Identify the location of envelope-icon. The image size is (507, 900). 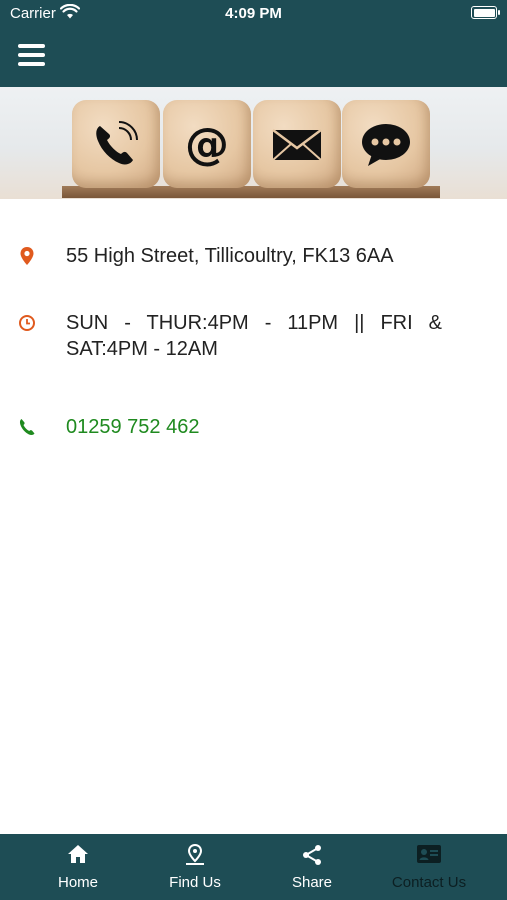
(297, 145).